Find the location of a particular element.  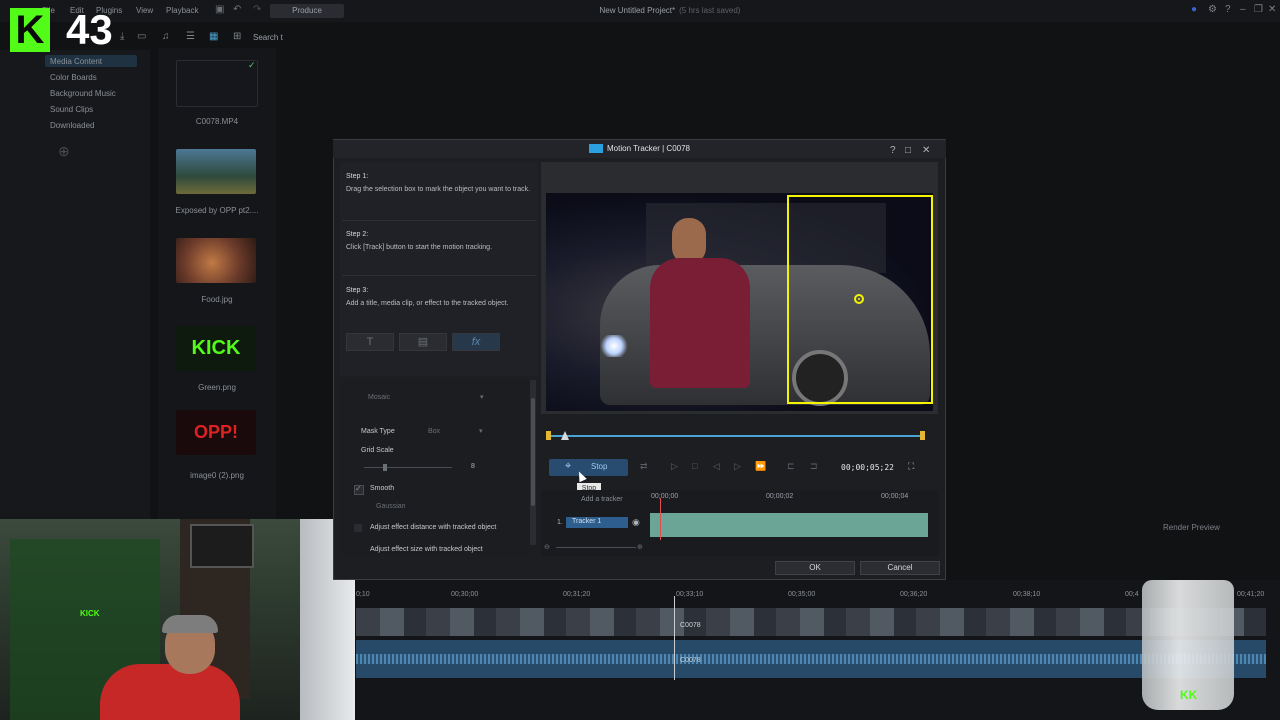

check-icon: ✓ is located at coordinates (358, 488).